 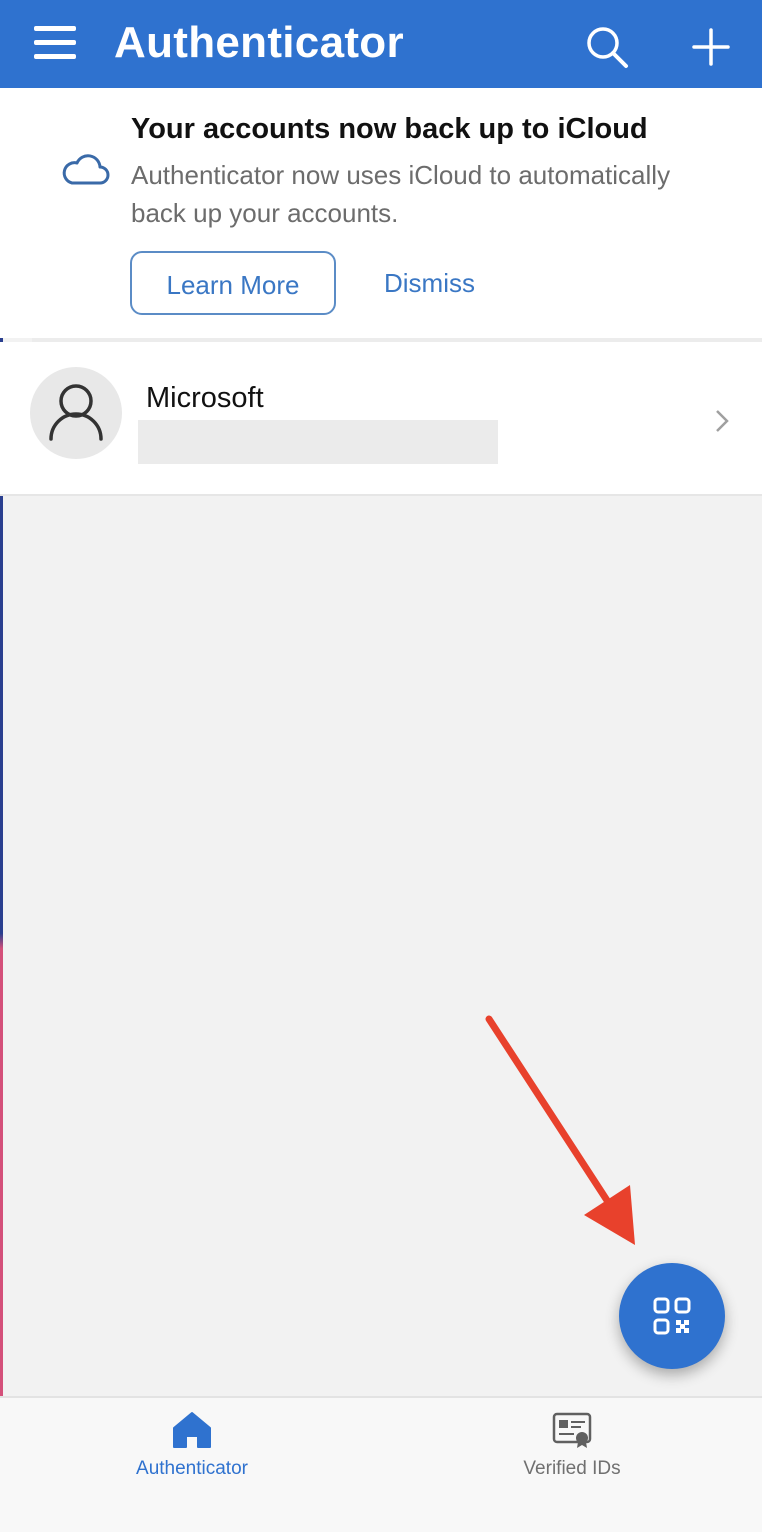 I want to click on account-name: Microsoft, so click(x=205, y=398).